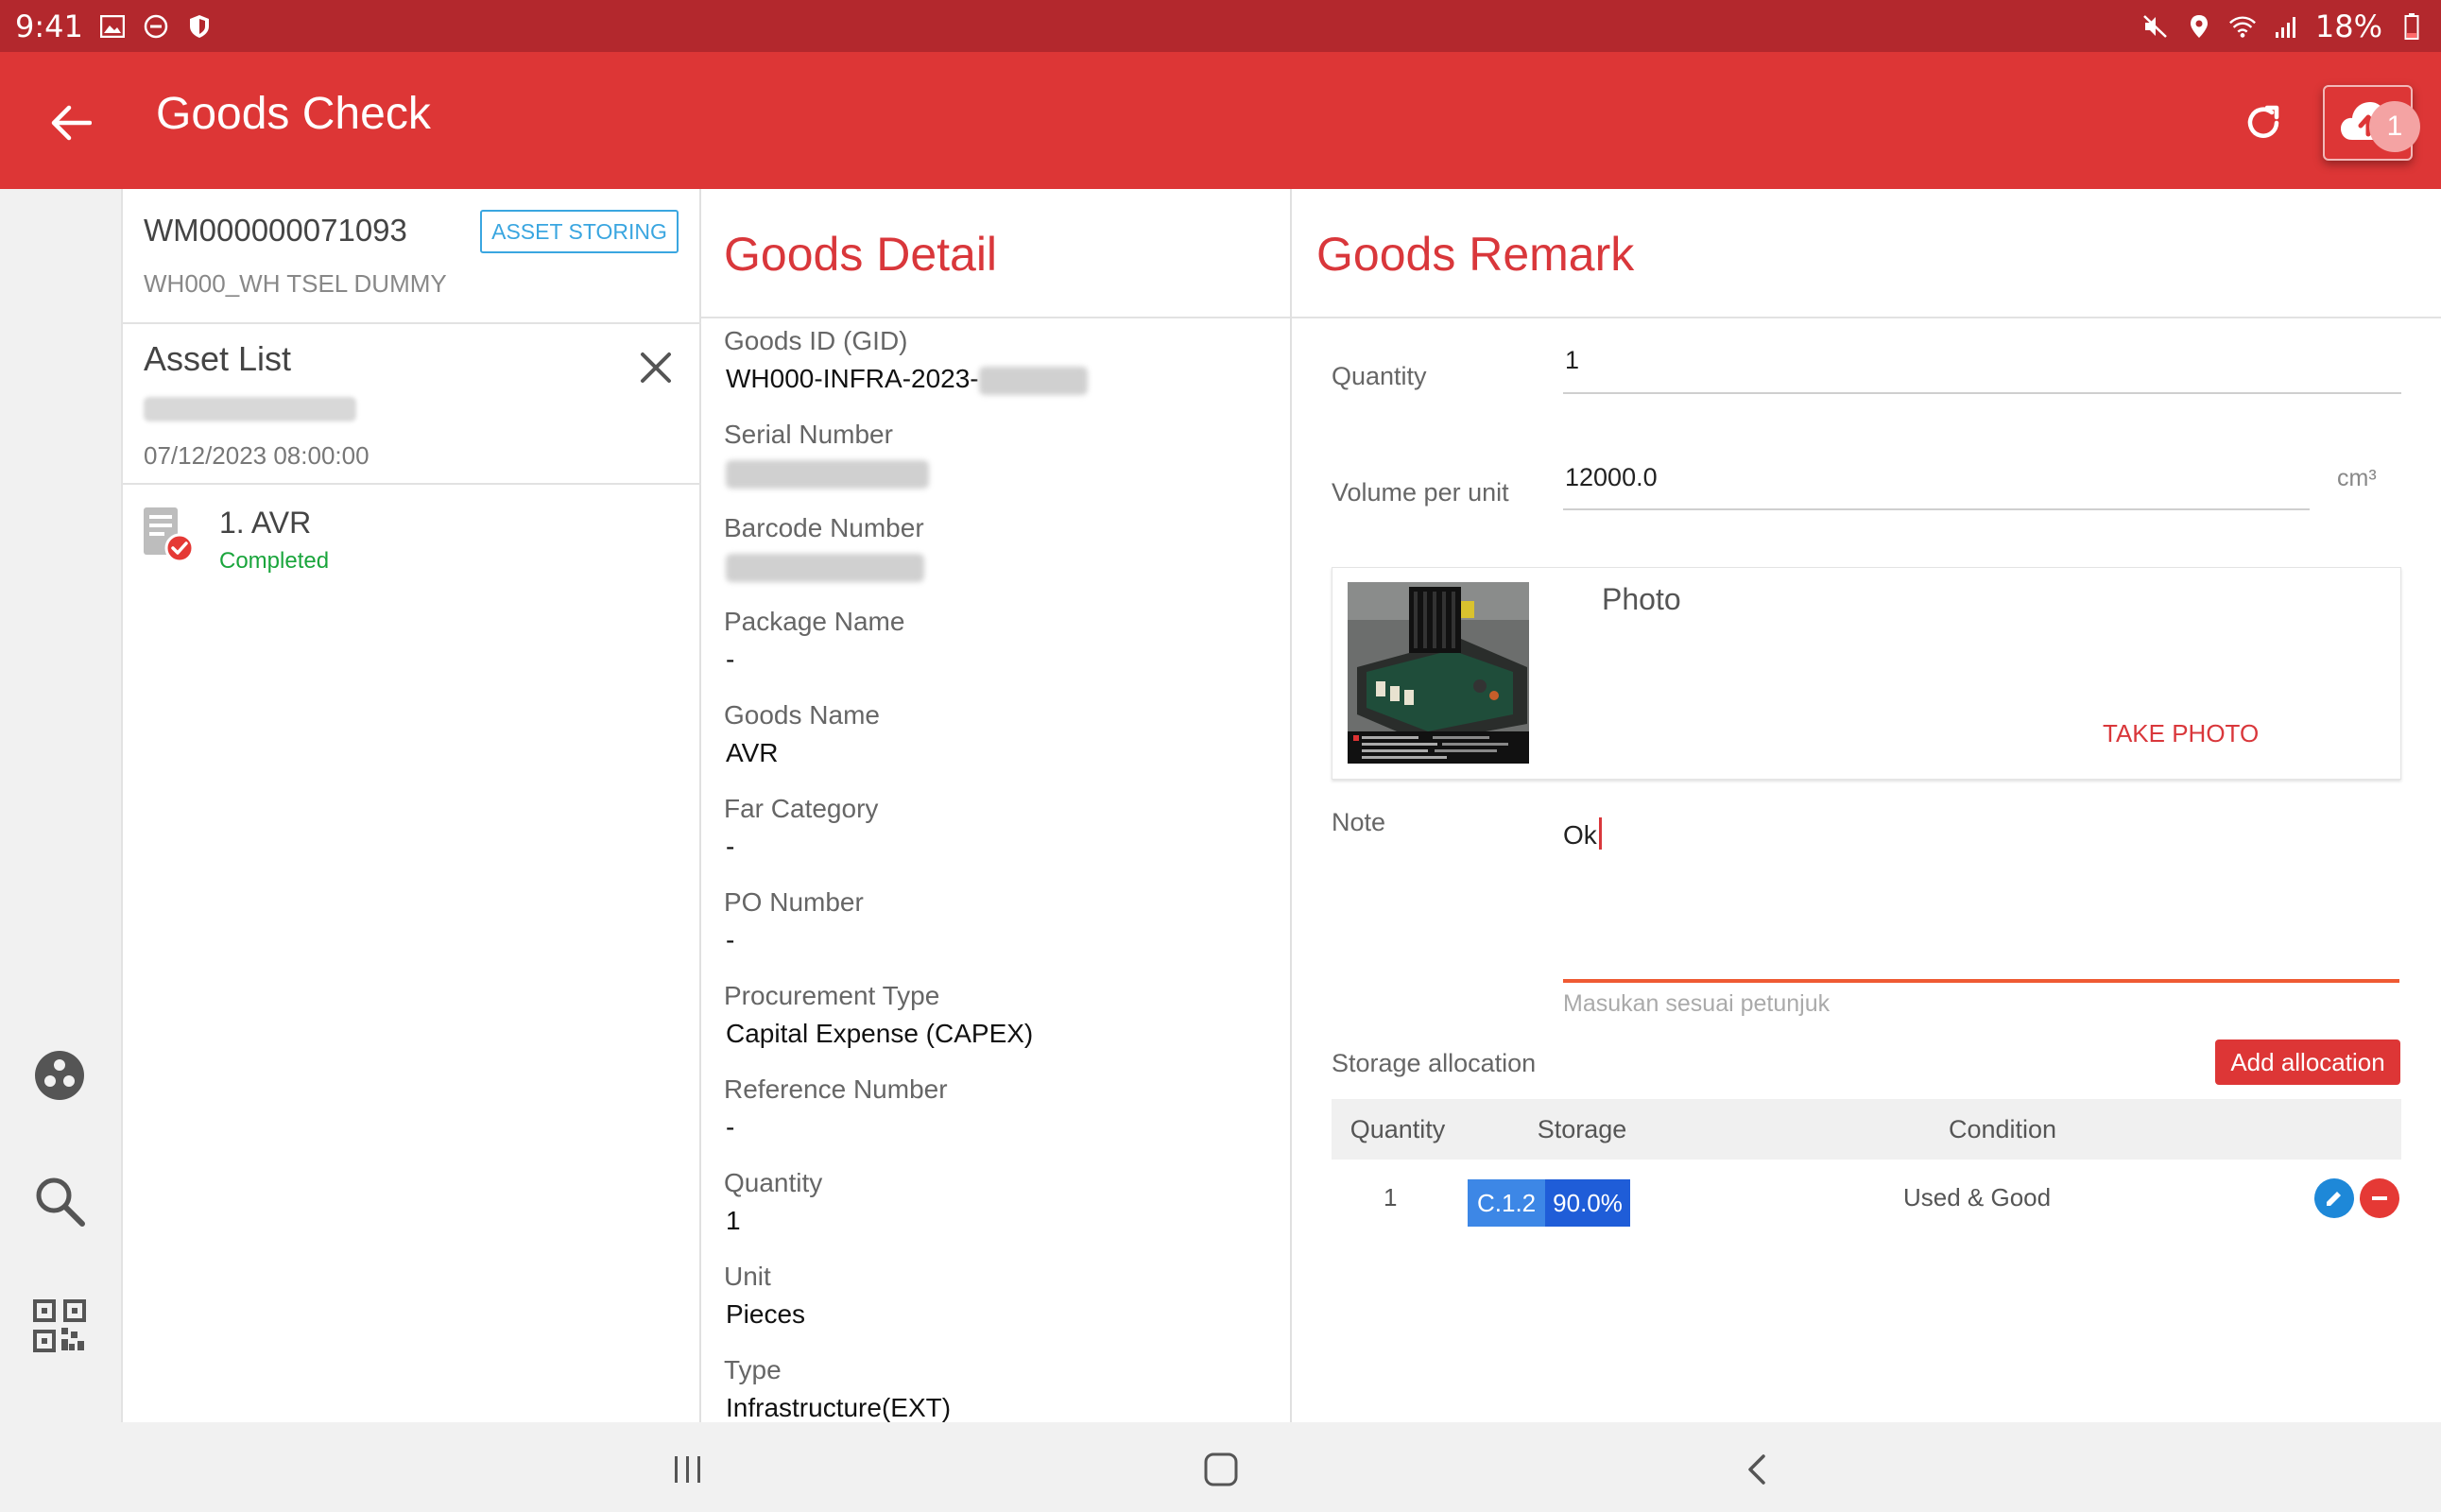 The width and height of the screenshot is (2441, 1512). What do you see at coordinates (1866, 673) in the screenshot?
I see `photo-card: Photo TAKE PHOTO` at bounding box center [1866, 673].